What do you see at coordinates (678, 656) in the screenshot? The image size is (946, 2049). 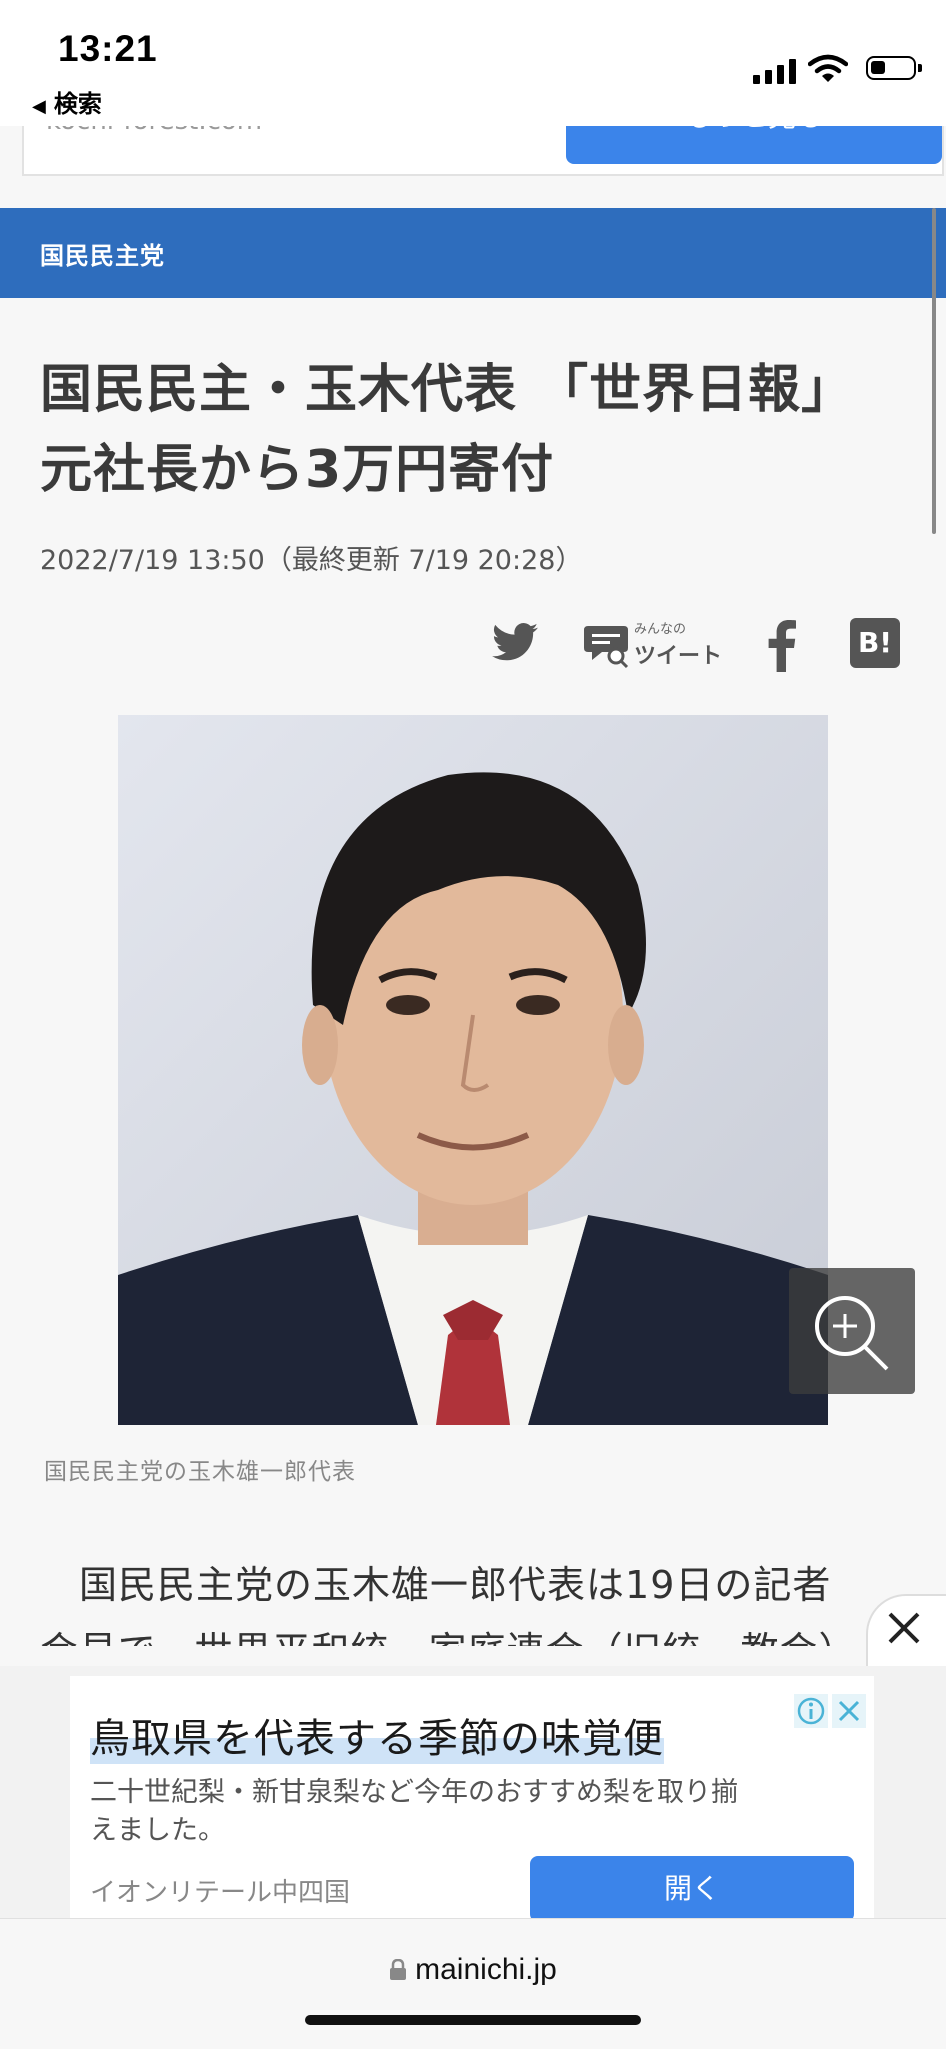 I see `minna-main-label: ツイート` at bounding box center [678, 656].